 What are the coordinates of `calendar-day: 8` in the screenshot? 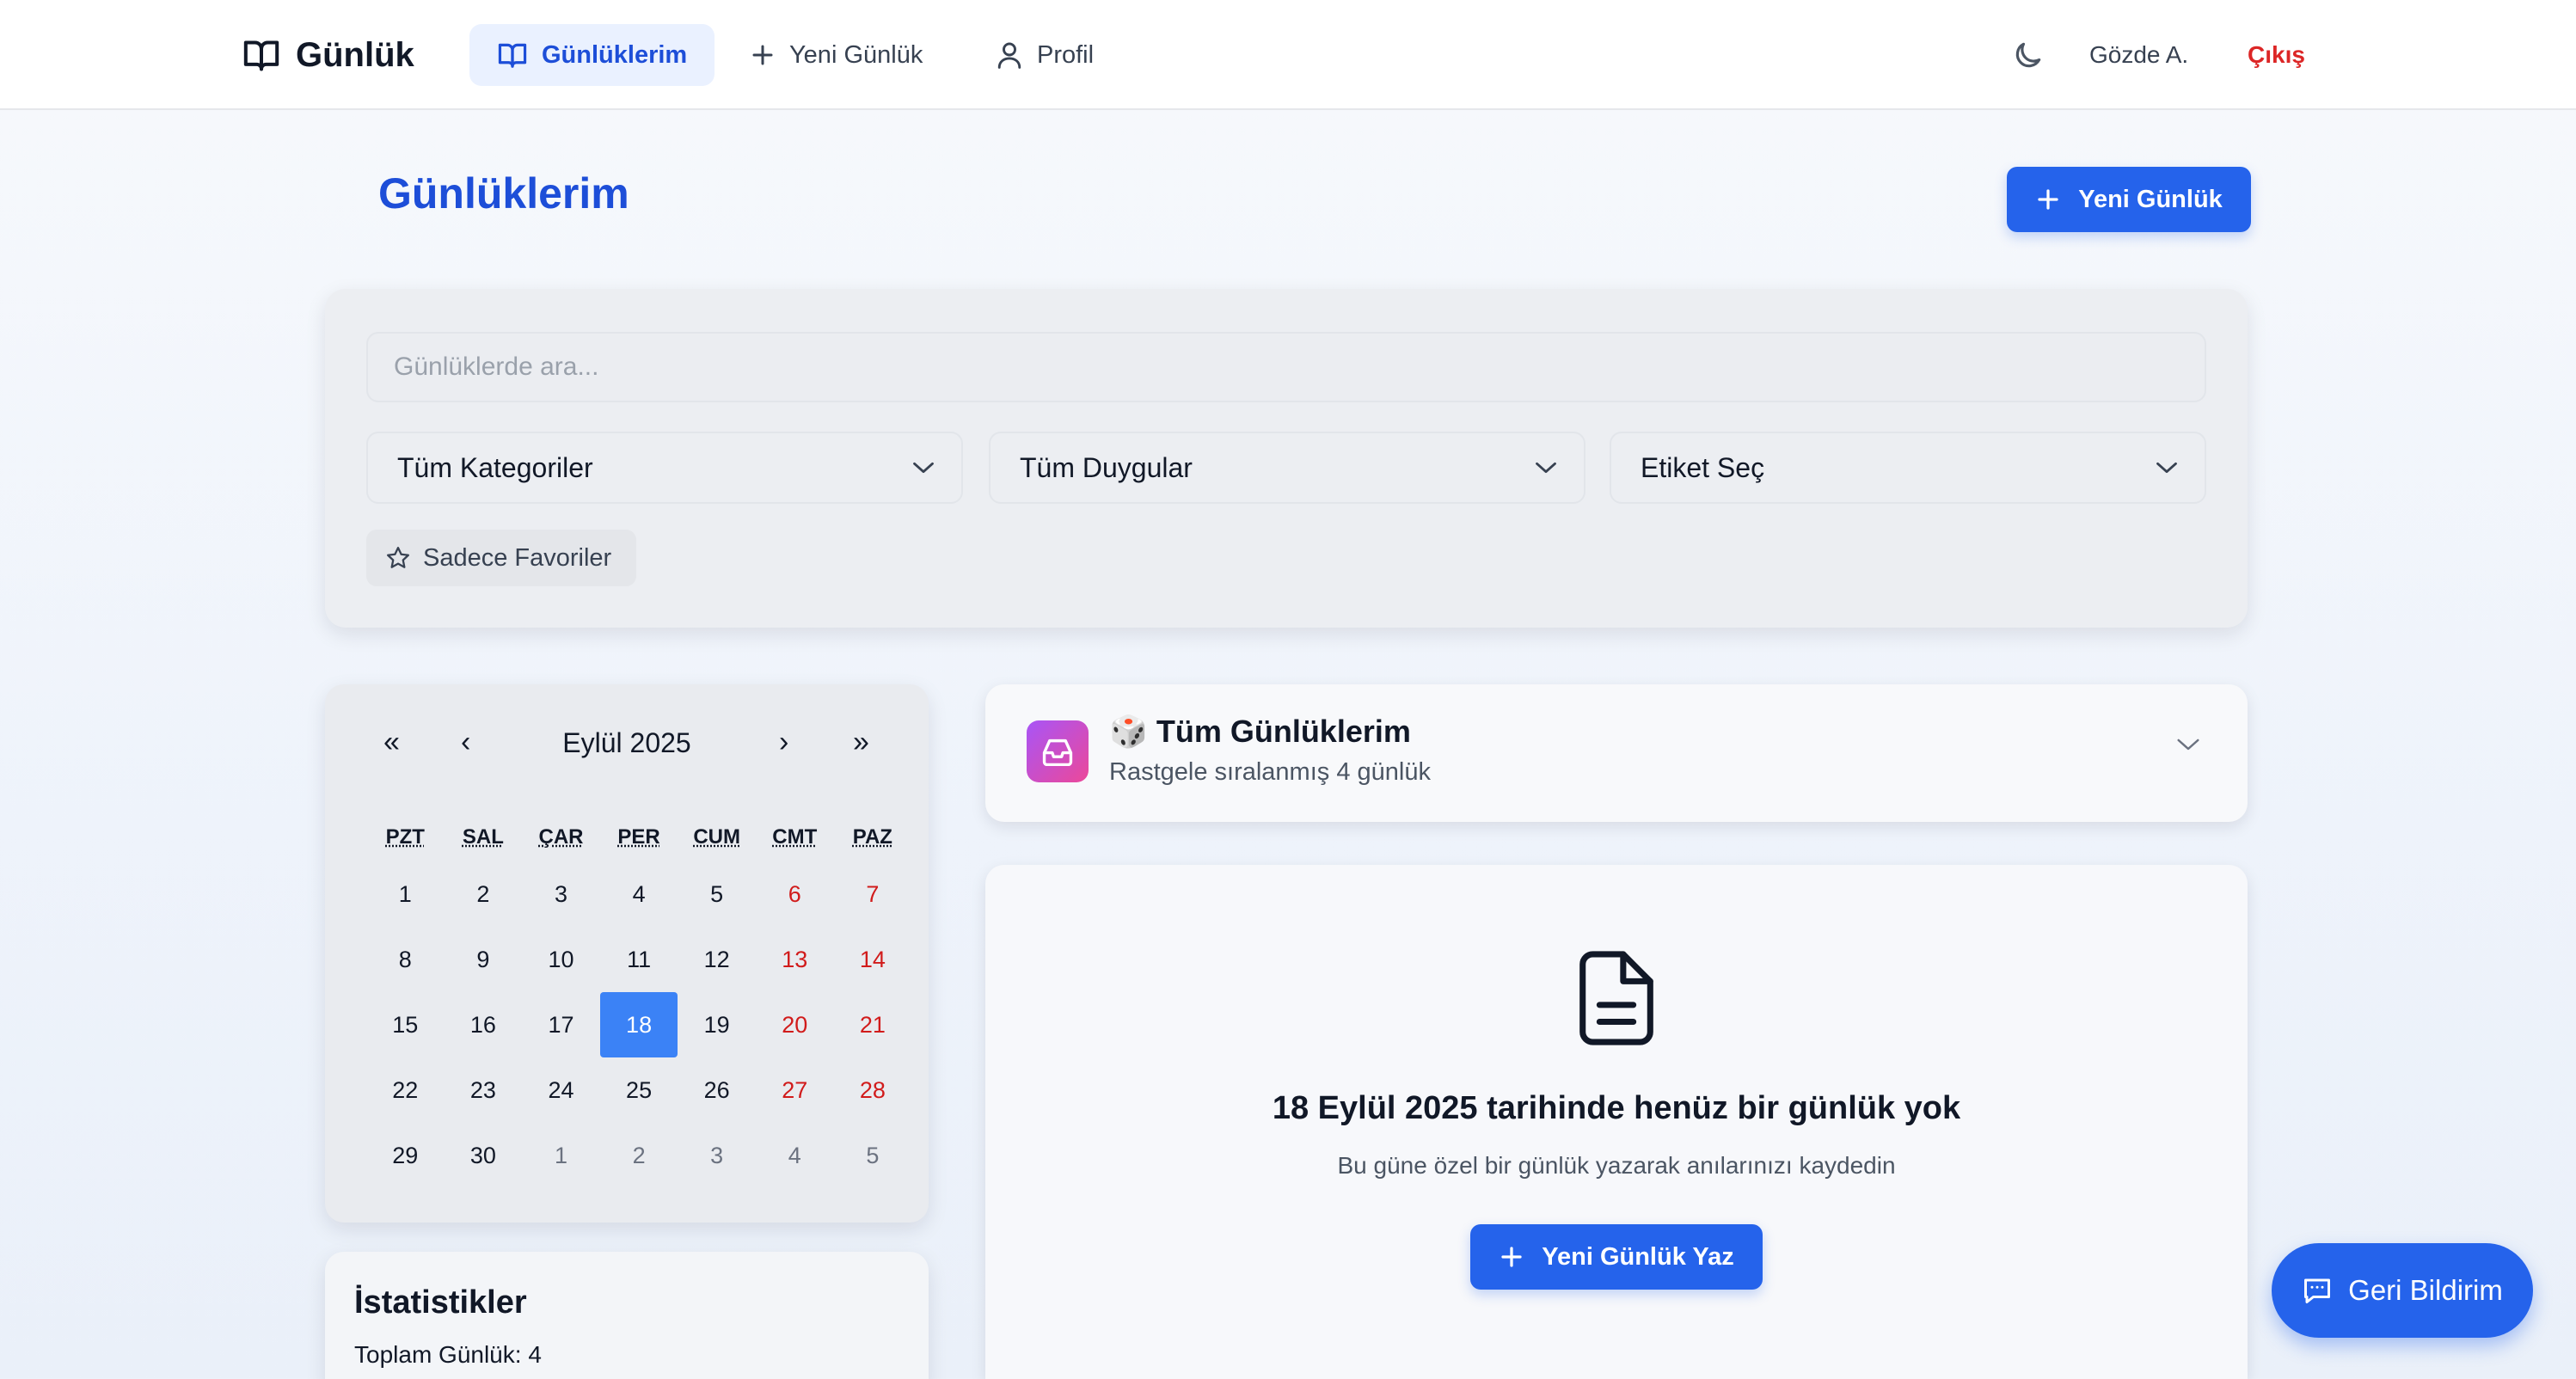 It's located at (405, 960).